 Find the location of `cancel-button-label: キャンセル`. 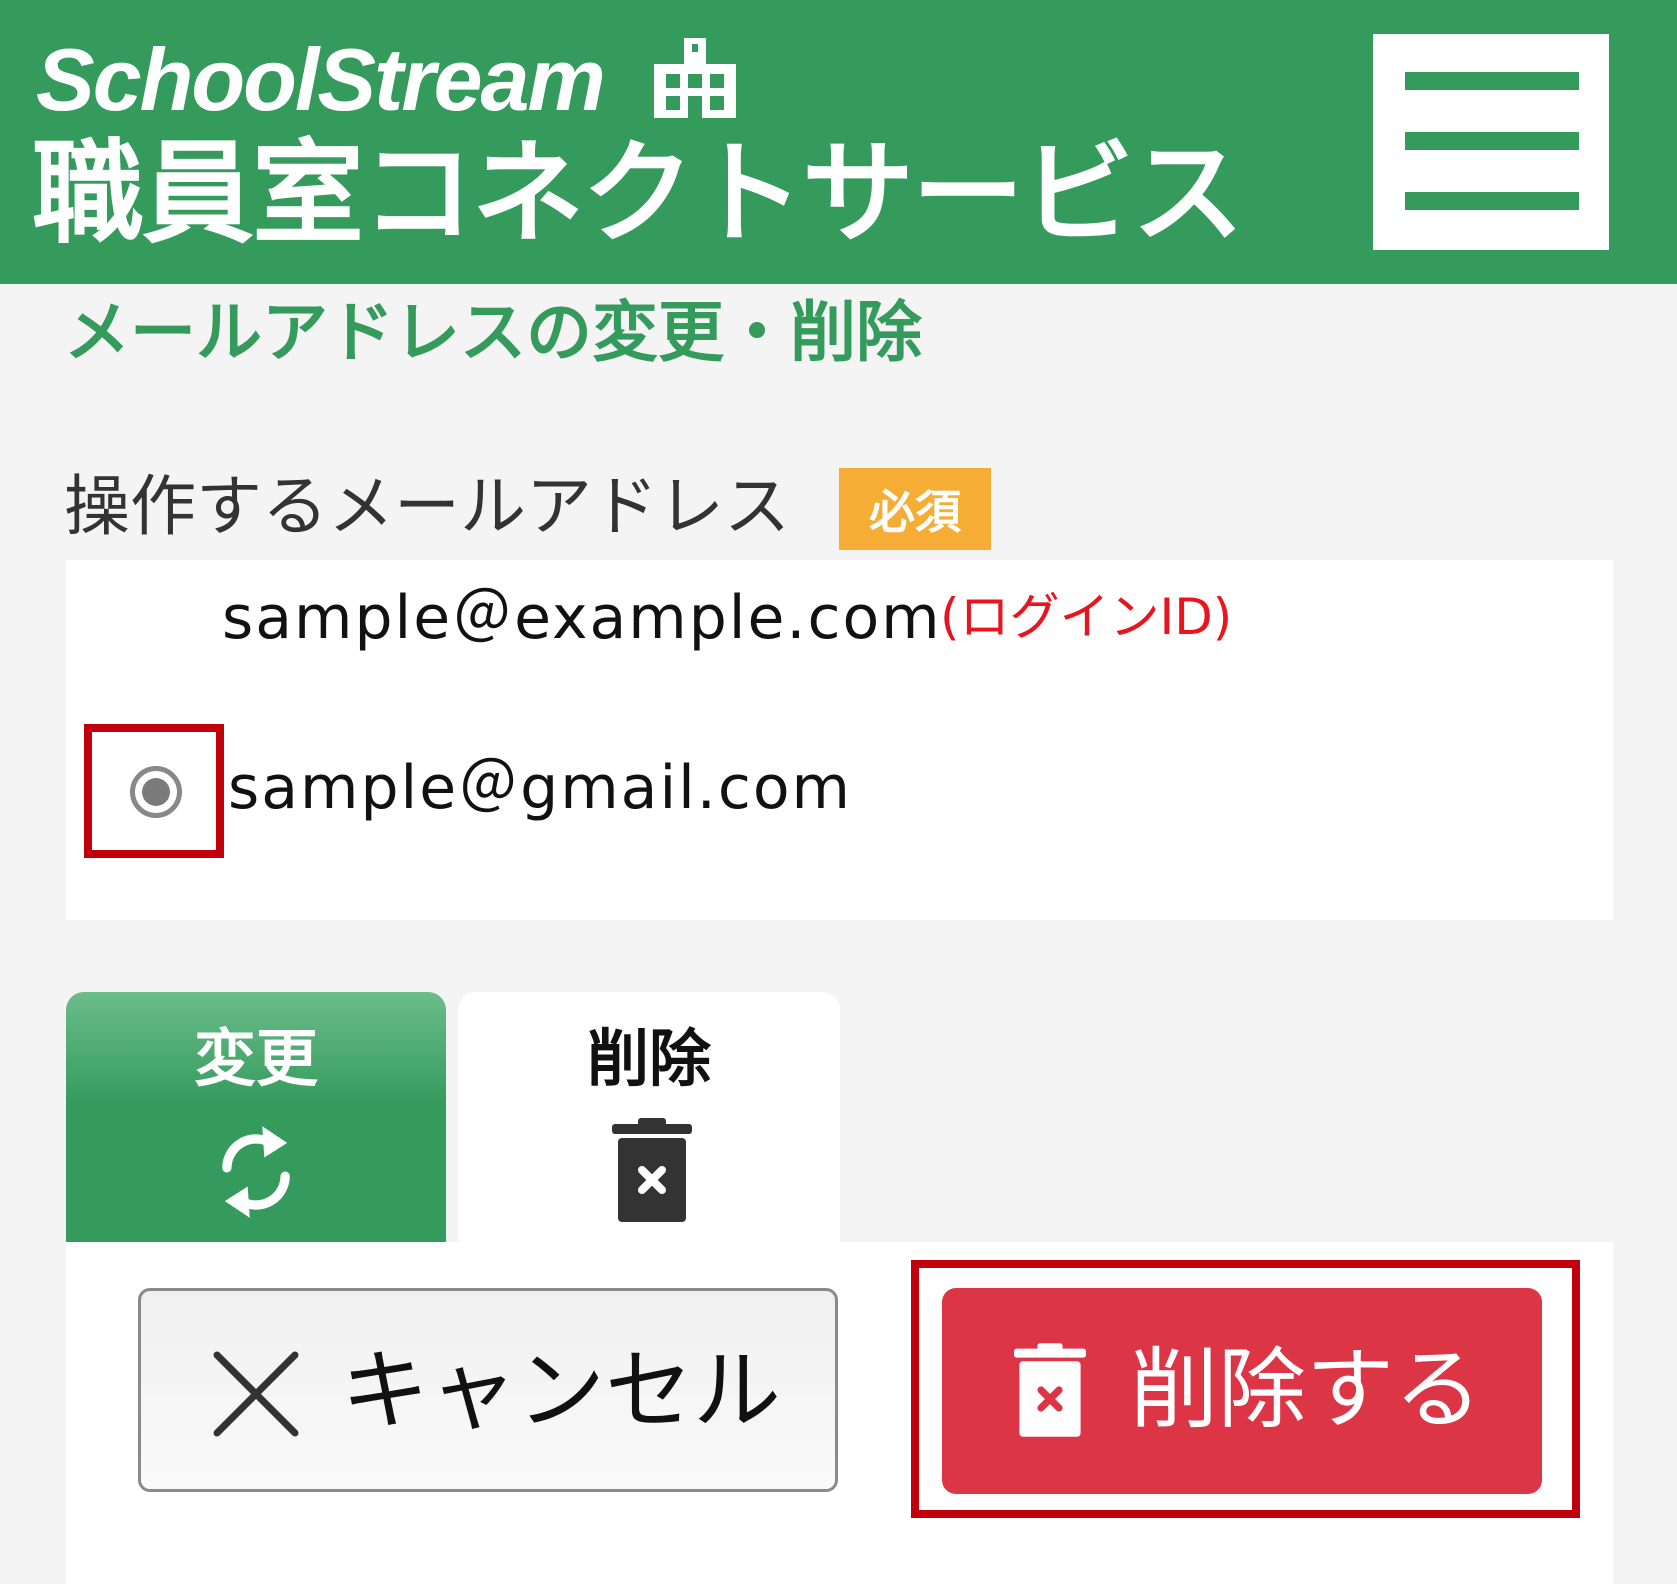

cancel-button-label: キャンセル is located at coordinates (561, 1390).